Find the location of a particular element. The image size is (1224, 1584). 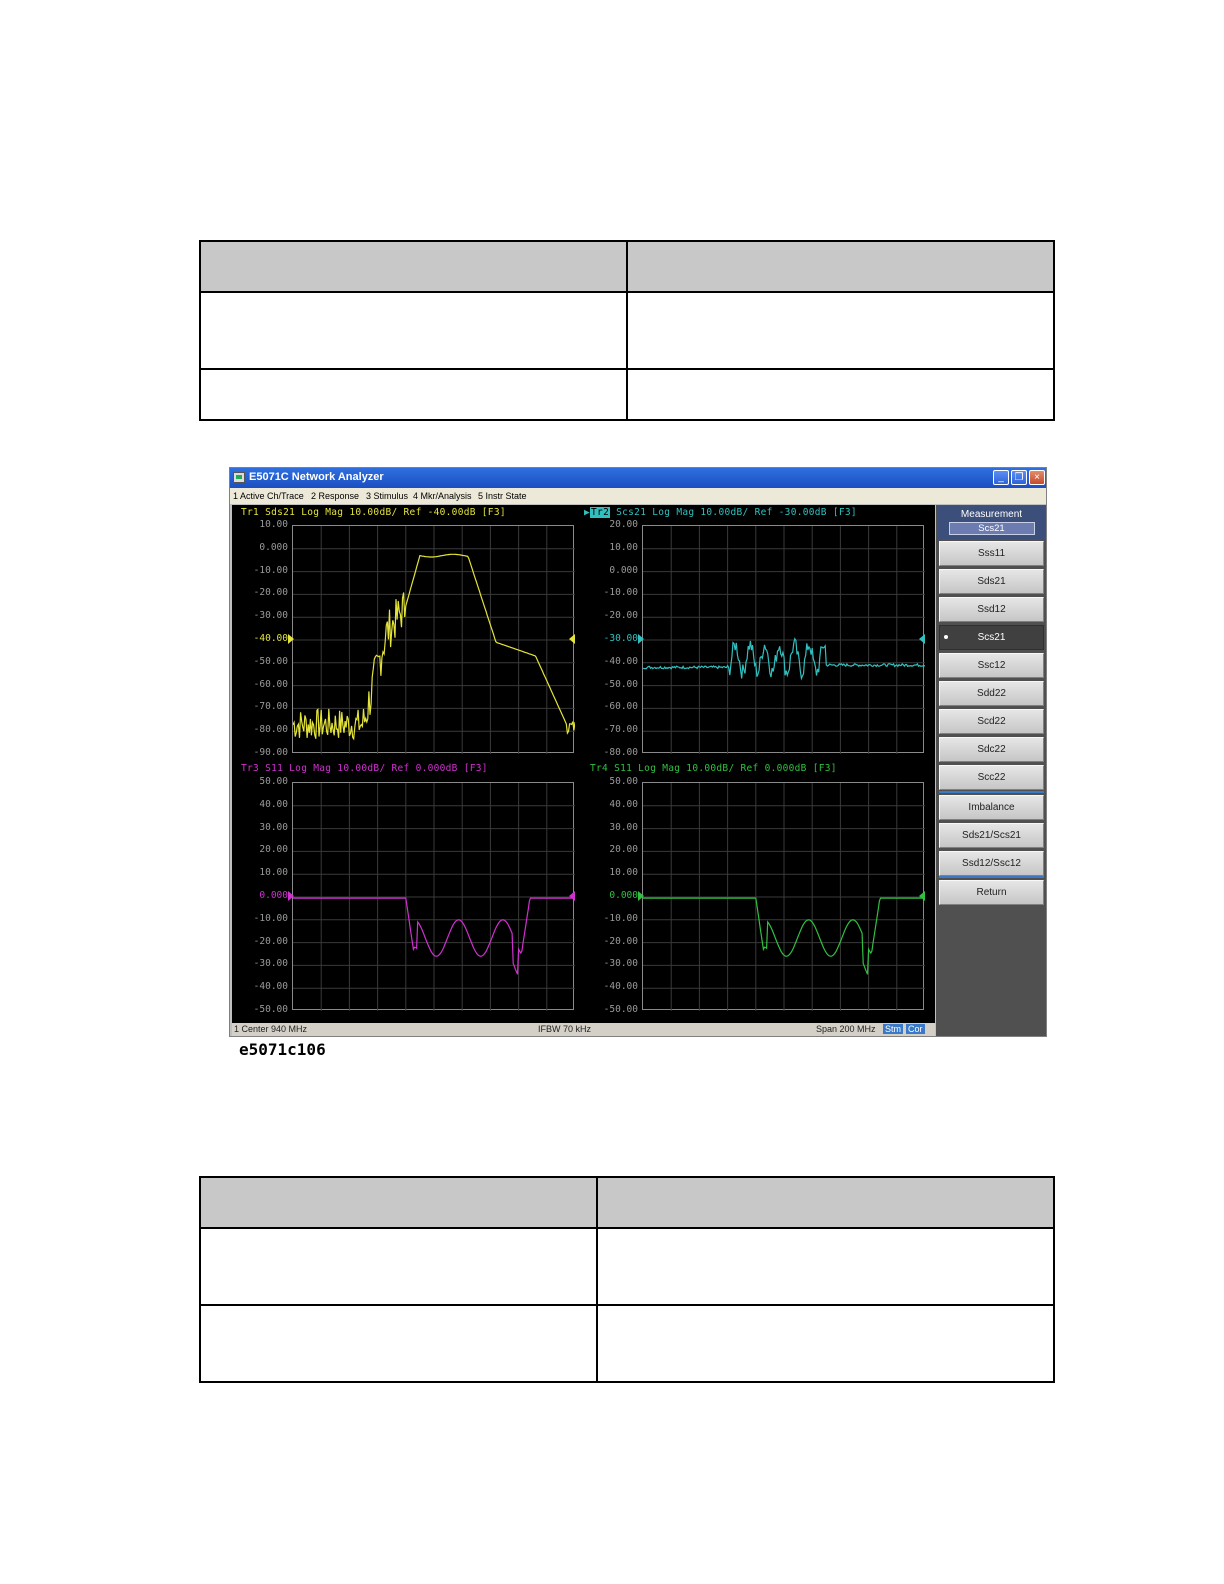

softkey-label: Sds21/Scs21 is located at coordinates (991, 835).